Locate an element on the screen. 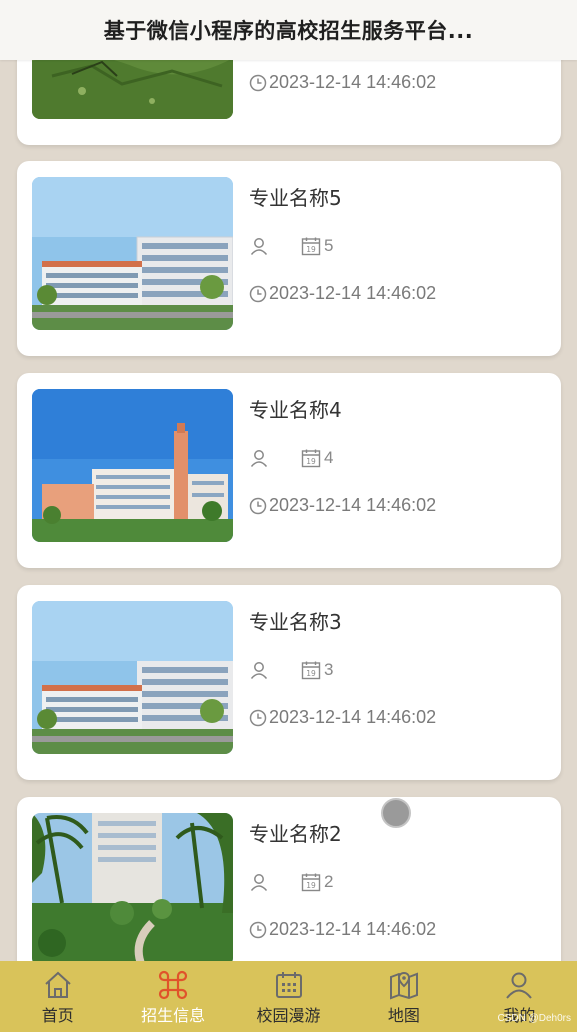 The image size is (577, 1032). item-views: 3 is located at coordinates (329, 669).